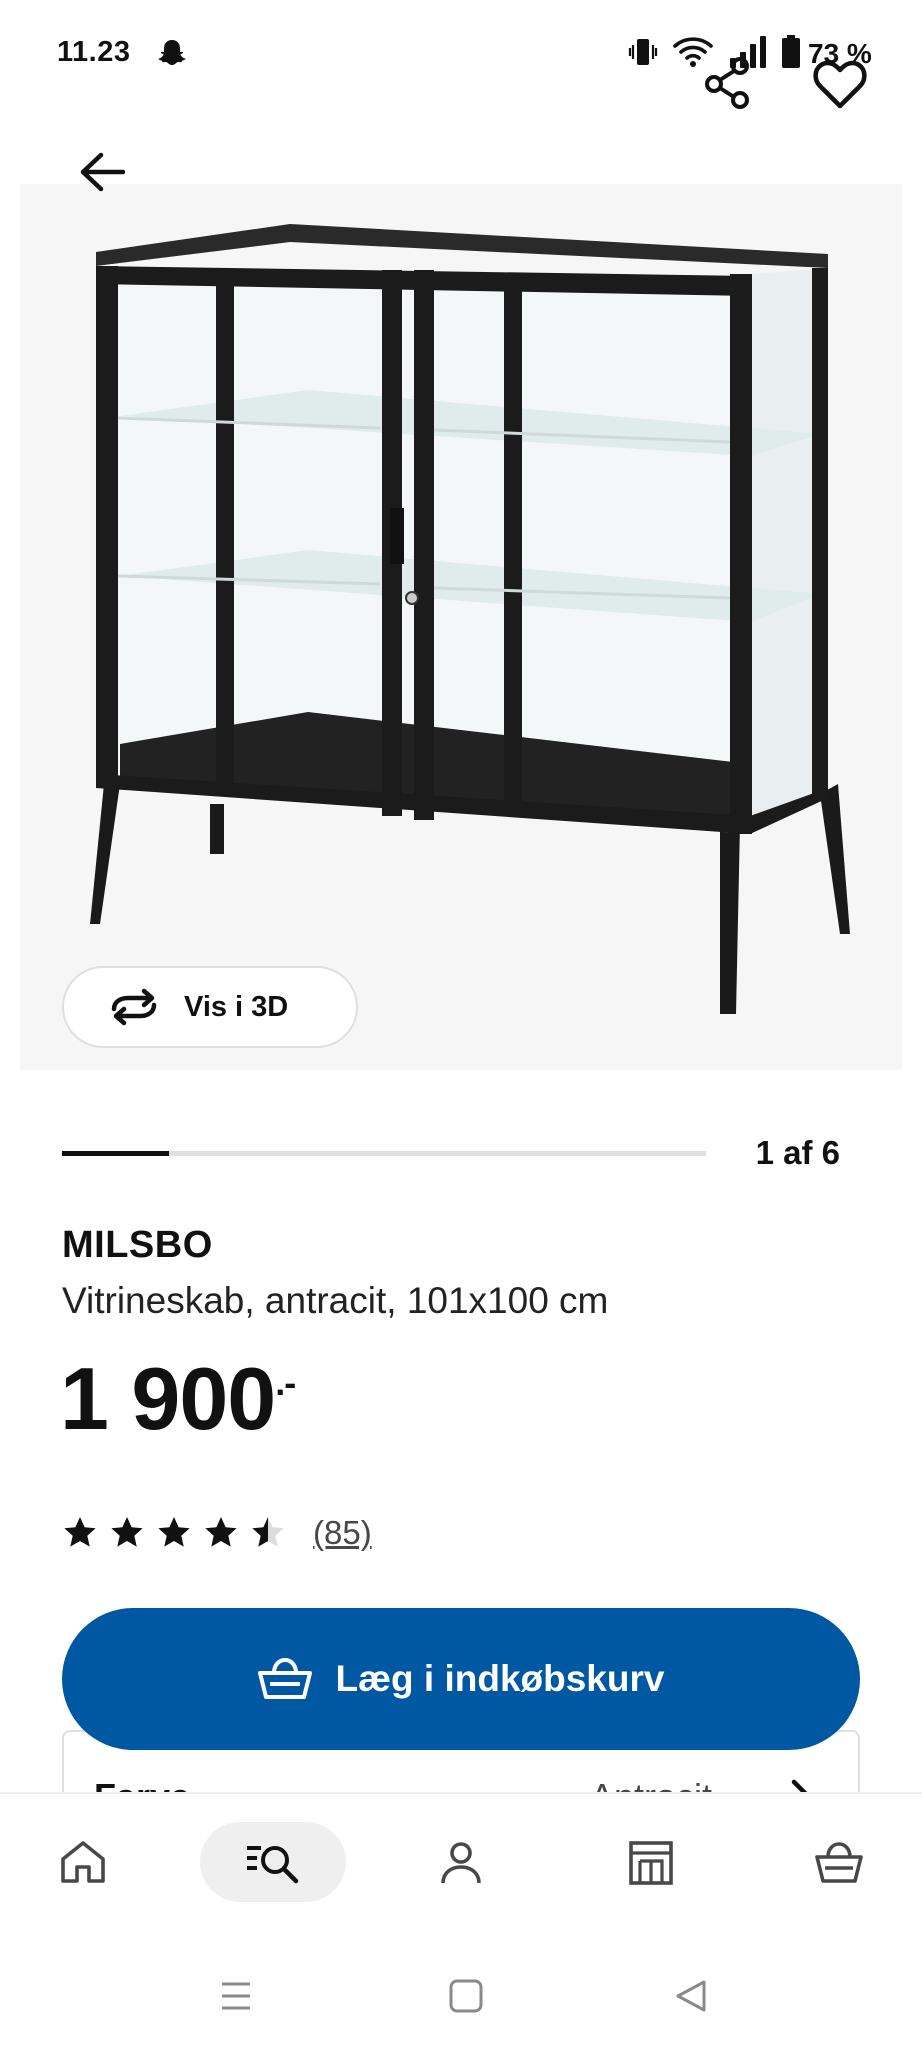  I want to click on nav-basket, so click(839, 1862).